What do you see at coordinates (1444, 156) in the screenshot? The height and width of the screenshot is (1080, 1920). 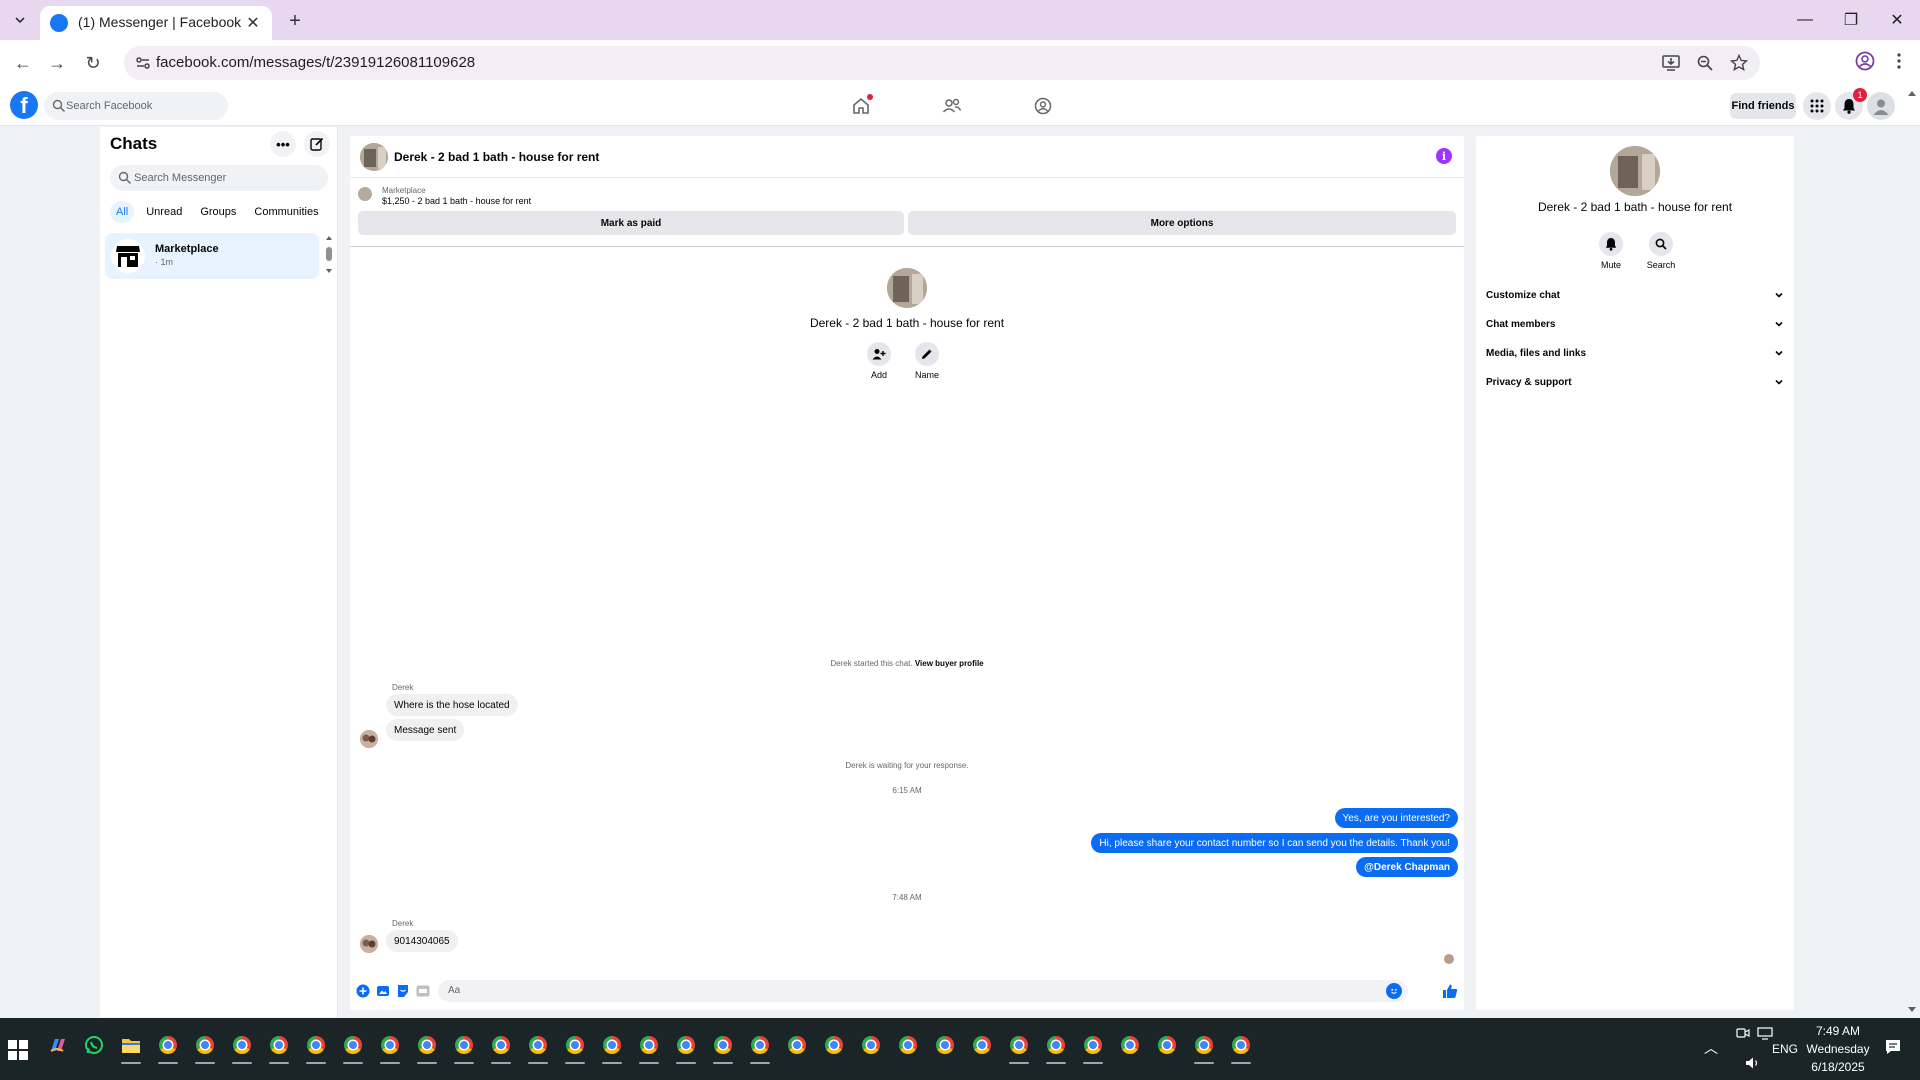 I see `conversation-info-icon: i` at bounding box center [1444, 156].